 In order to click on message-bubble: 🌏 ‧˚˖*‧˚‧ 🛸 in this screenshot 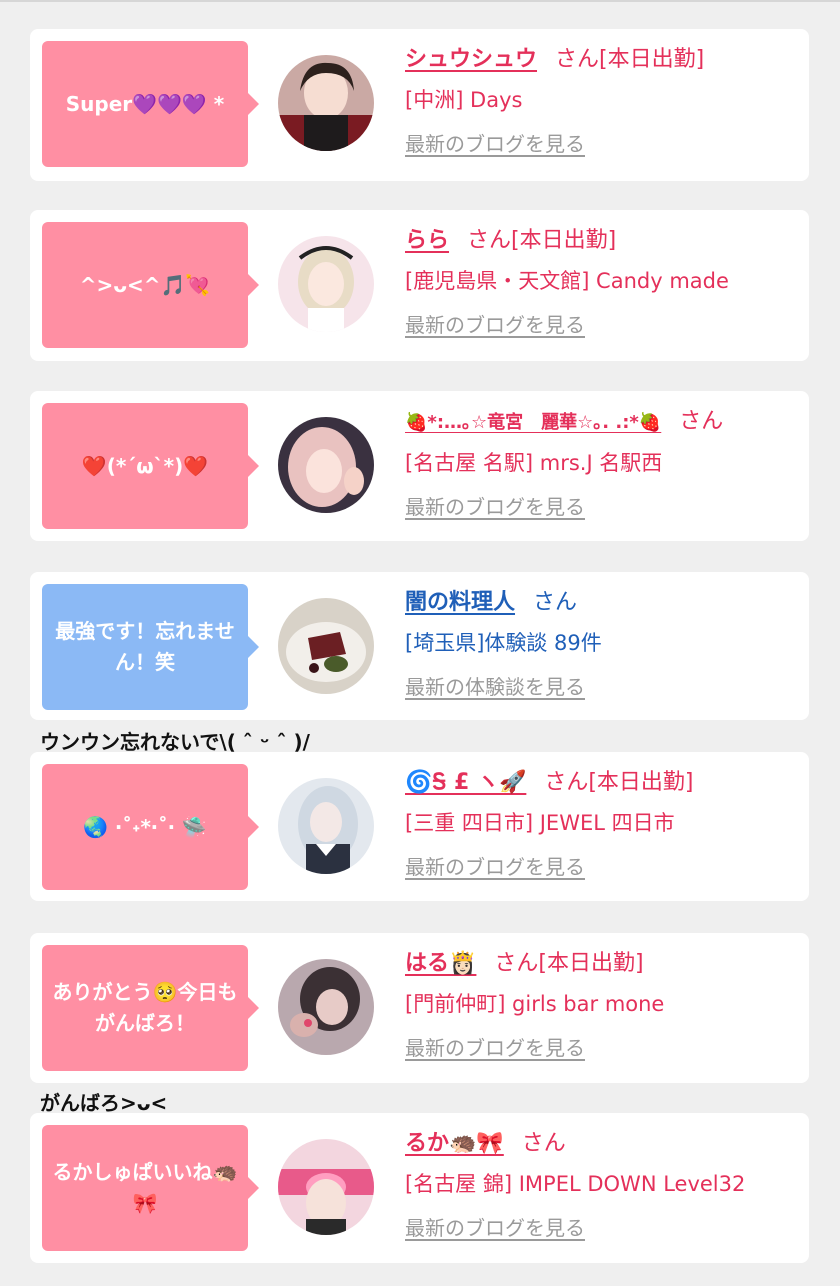, I will do `click(150, 827)`.